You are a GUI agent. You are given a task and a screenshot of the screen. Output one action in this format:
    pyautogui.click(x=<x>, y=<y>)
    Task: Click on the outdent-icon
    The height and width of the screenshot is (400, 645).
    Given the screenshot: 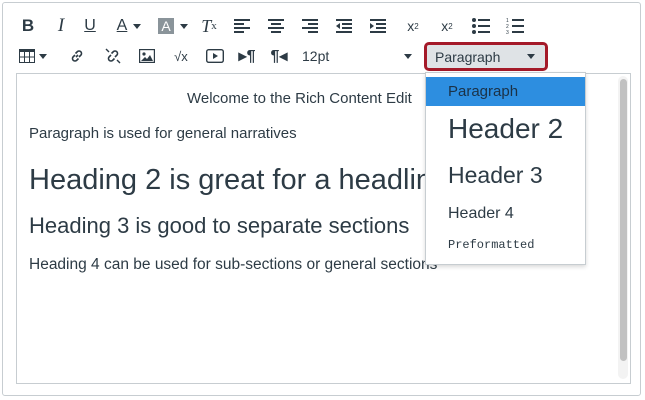 What is the action you would take?
    pyautogui.click(x=344, y=26)
    